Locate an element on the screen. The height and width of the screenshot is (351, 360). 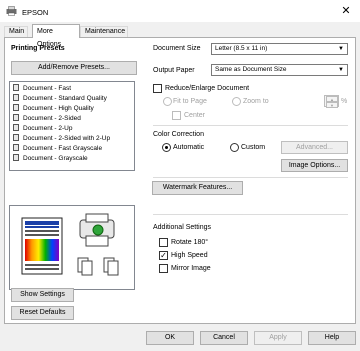
print-preview is located at coordinates (72, 247).